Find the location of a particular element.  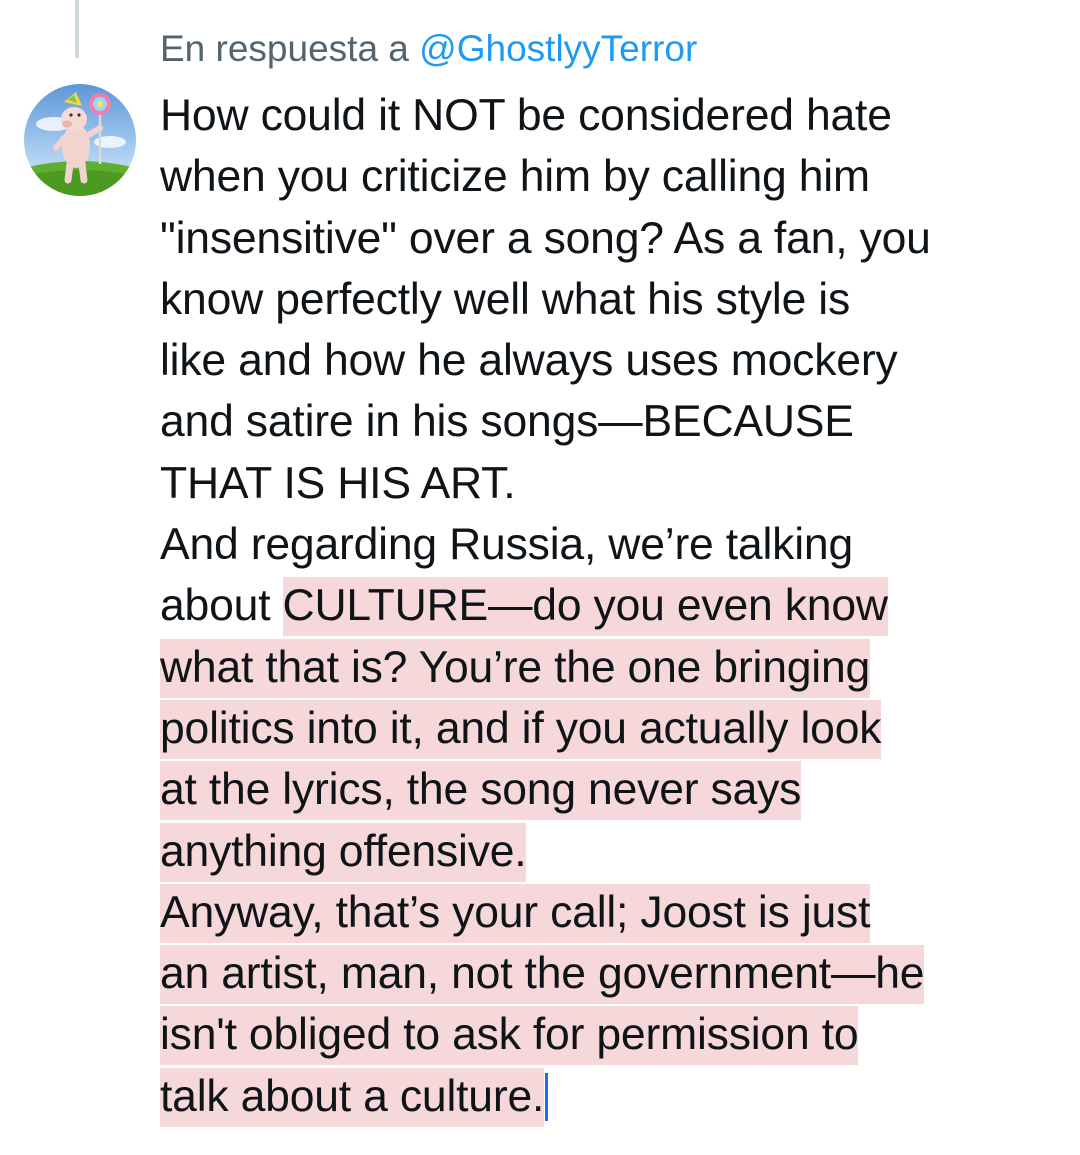

highlighted-text: talk about a culture. is located at coordinates (352, 1097).